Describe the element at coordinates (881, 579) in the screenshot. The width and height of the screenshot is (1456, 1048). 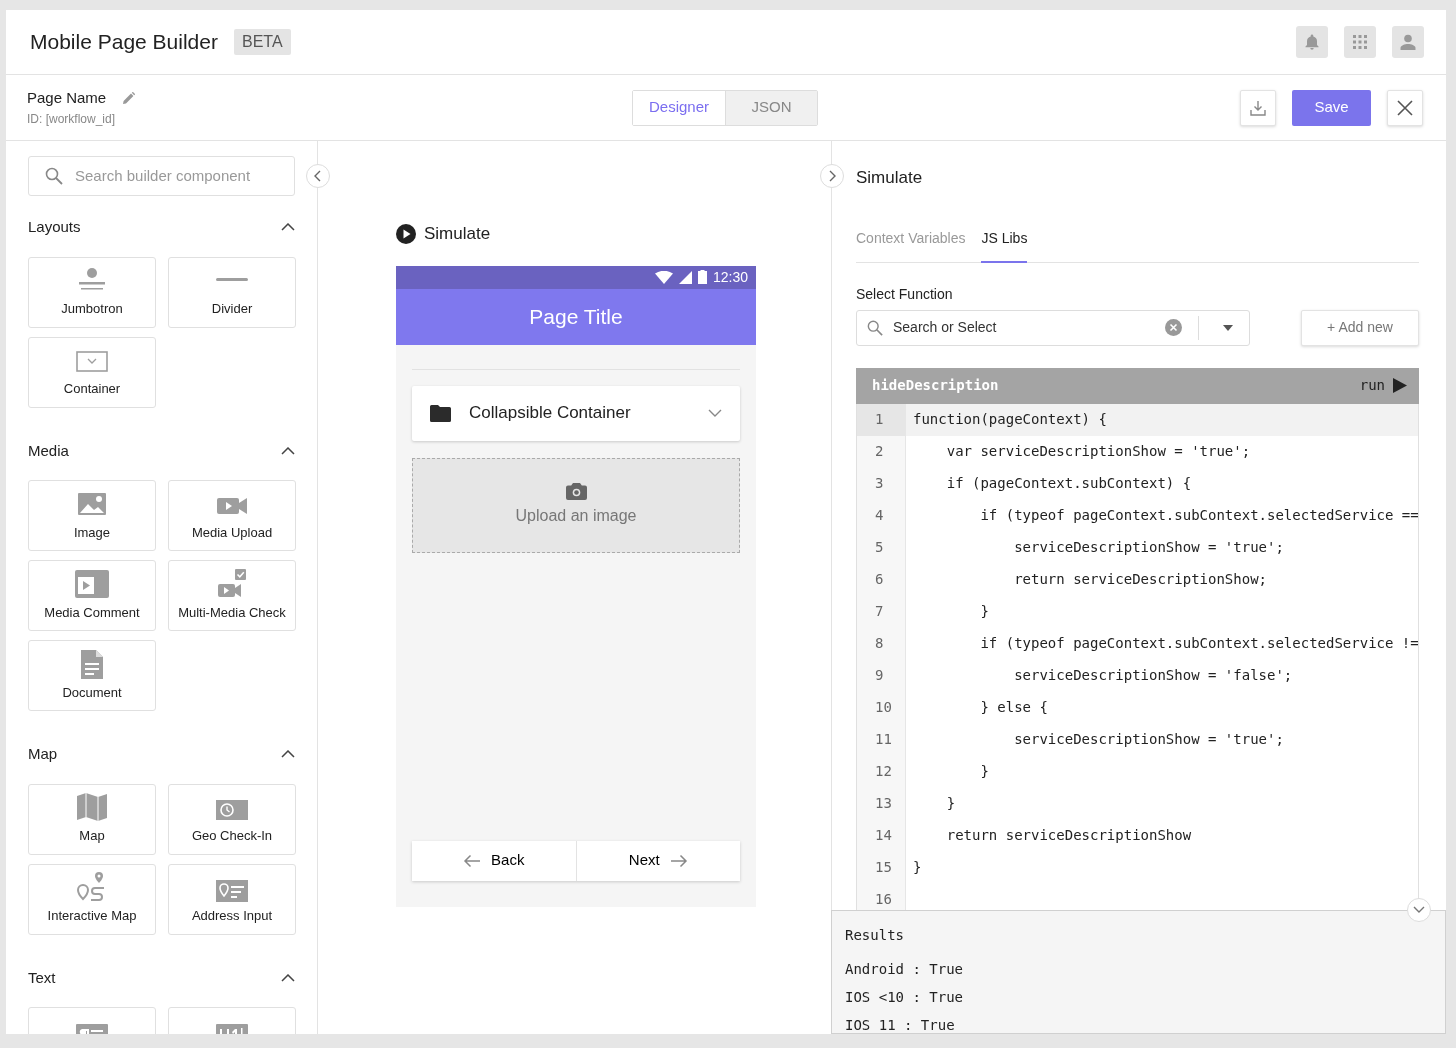
I see `line-number: 6` at that location.